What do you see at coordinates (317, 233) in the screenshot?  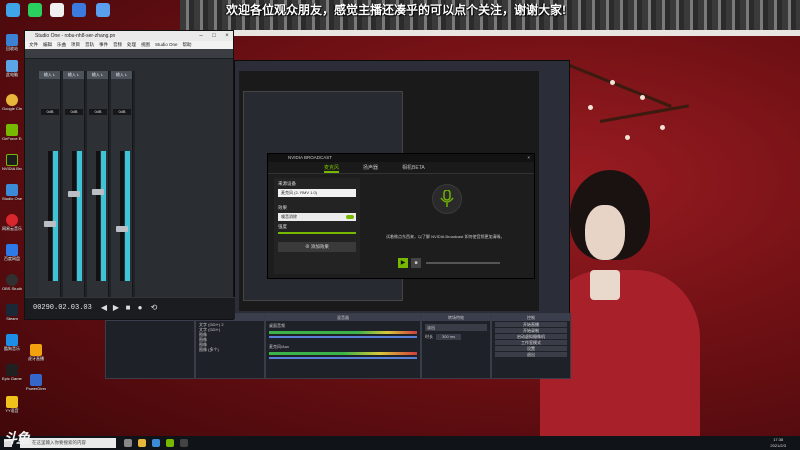 I see `strength-slider` at bounding box center [317, 233].